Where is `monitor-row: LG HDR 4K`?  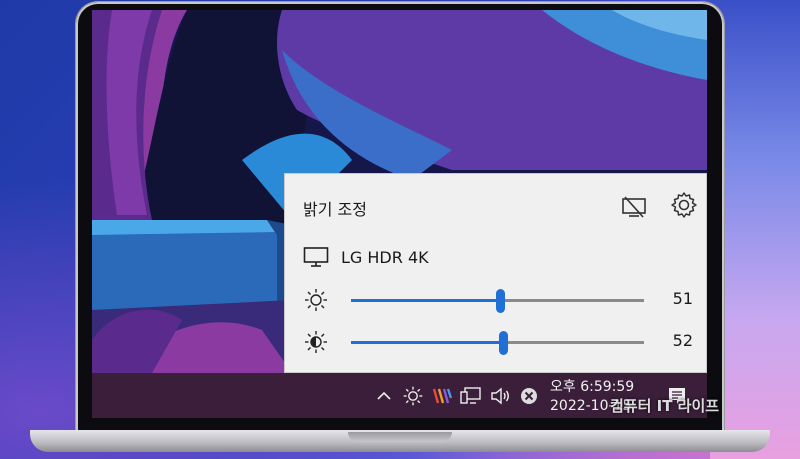
monitor-row: LG HDR 4K is located at coordinates (366, 257).